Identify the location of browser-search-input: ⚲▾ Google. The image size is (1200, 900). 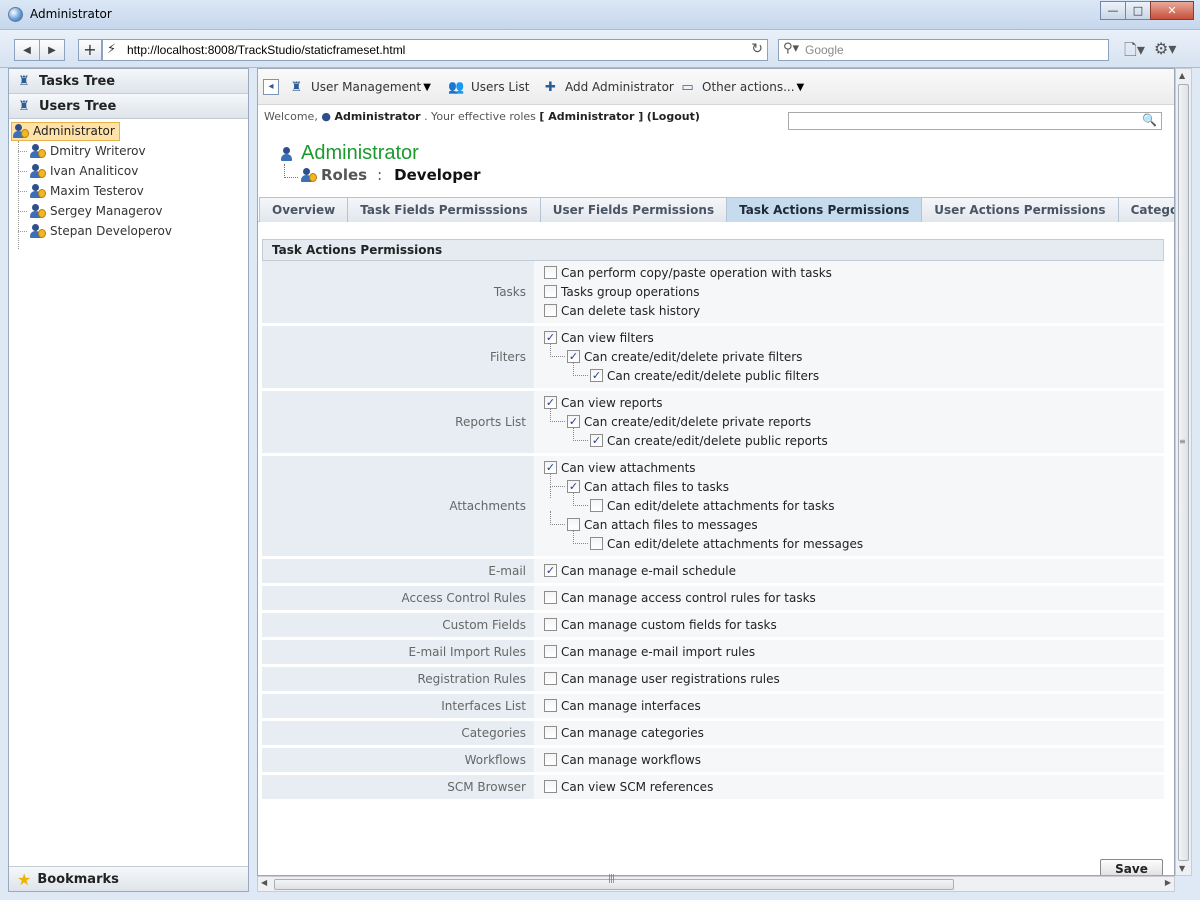
(943, 50).